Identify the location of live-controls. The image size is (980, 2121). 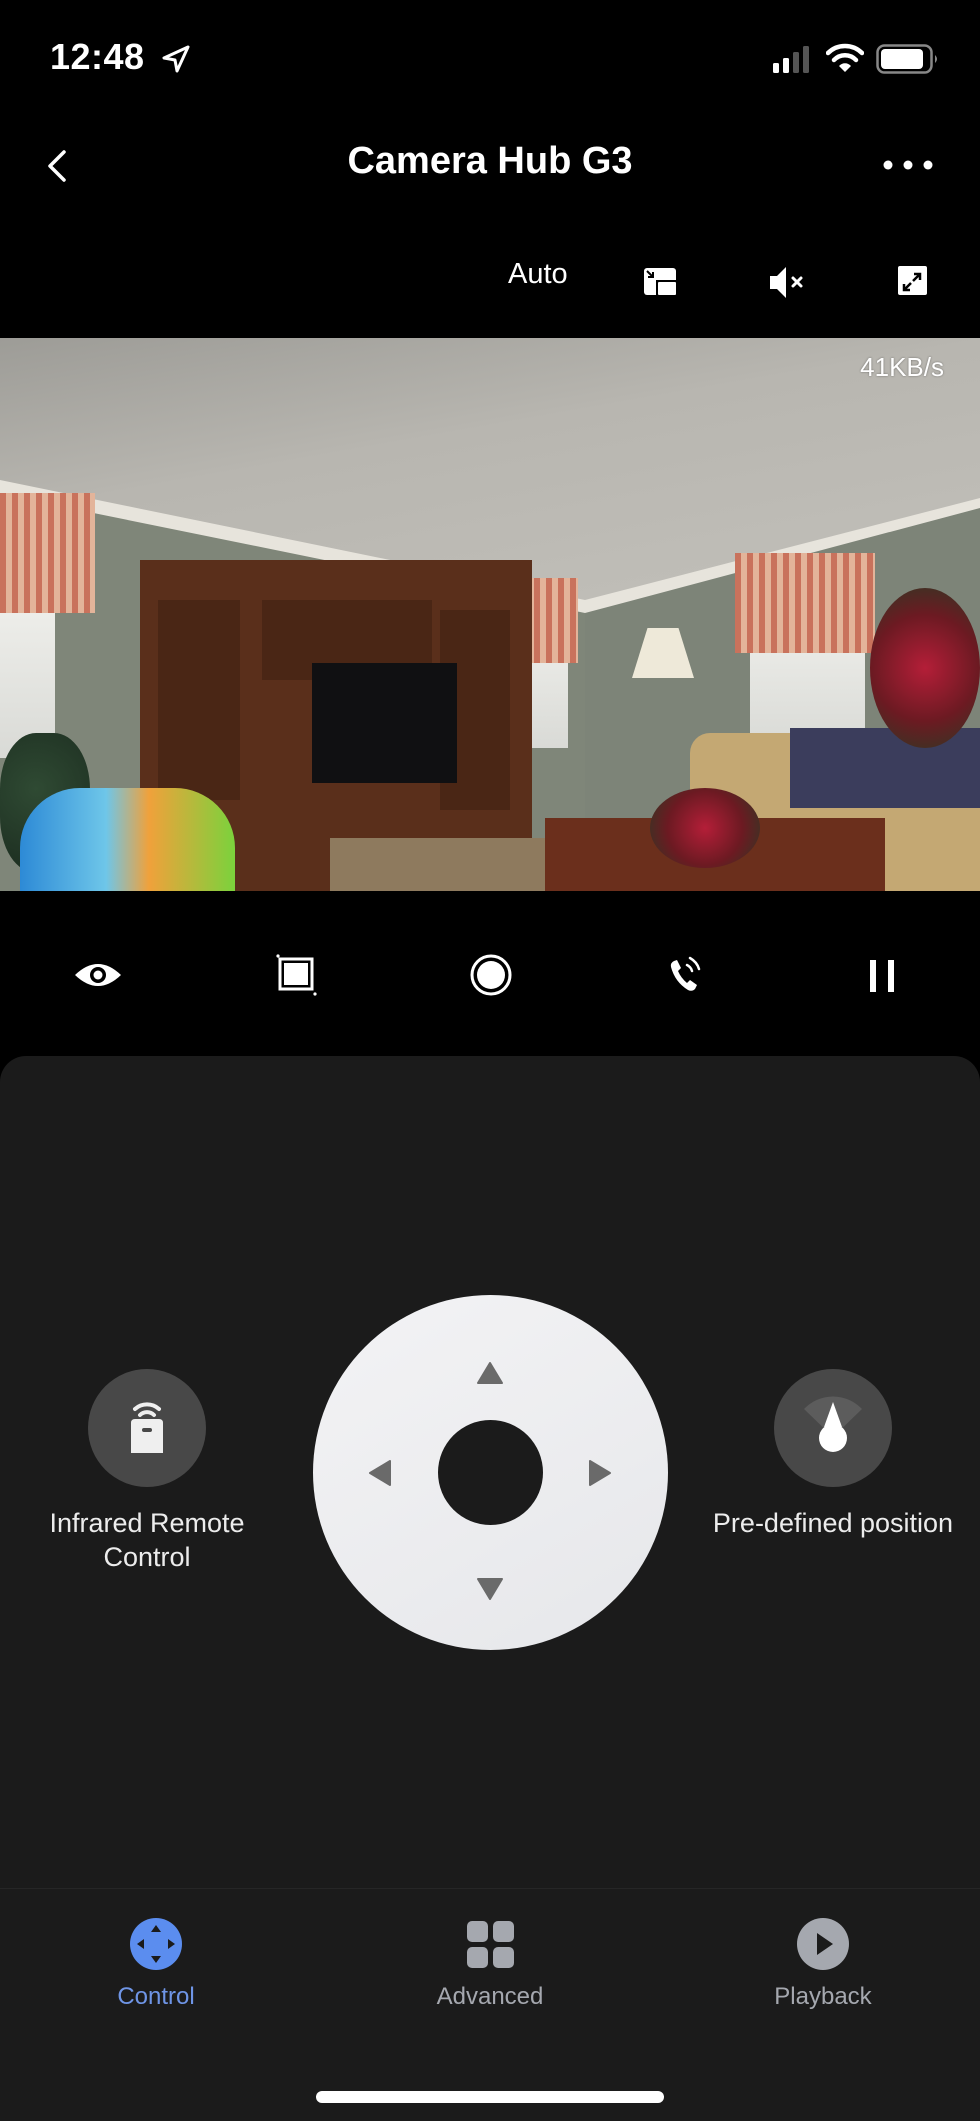
(490, 973).